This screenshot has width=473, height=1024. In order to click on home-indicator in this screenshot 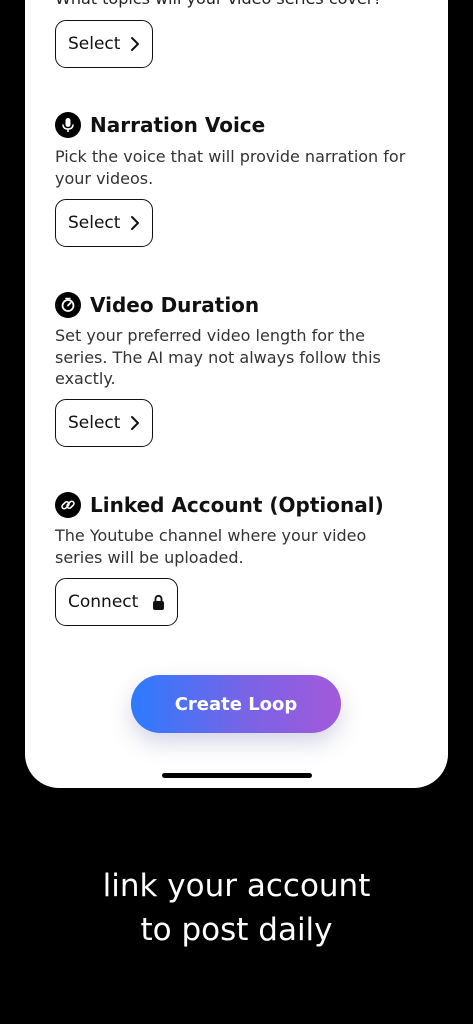, I will do `click(237, 775)`.